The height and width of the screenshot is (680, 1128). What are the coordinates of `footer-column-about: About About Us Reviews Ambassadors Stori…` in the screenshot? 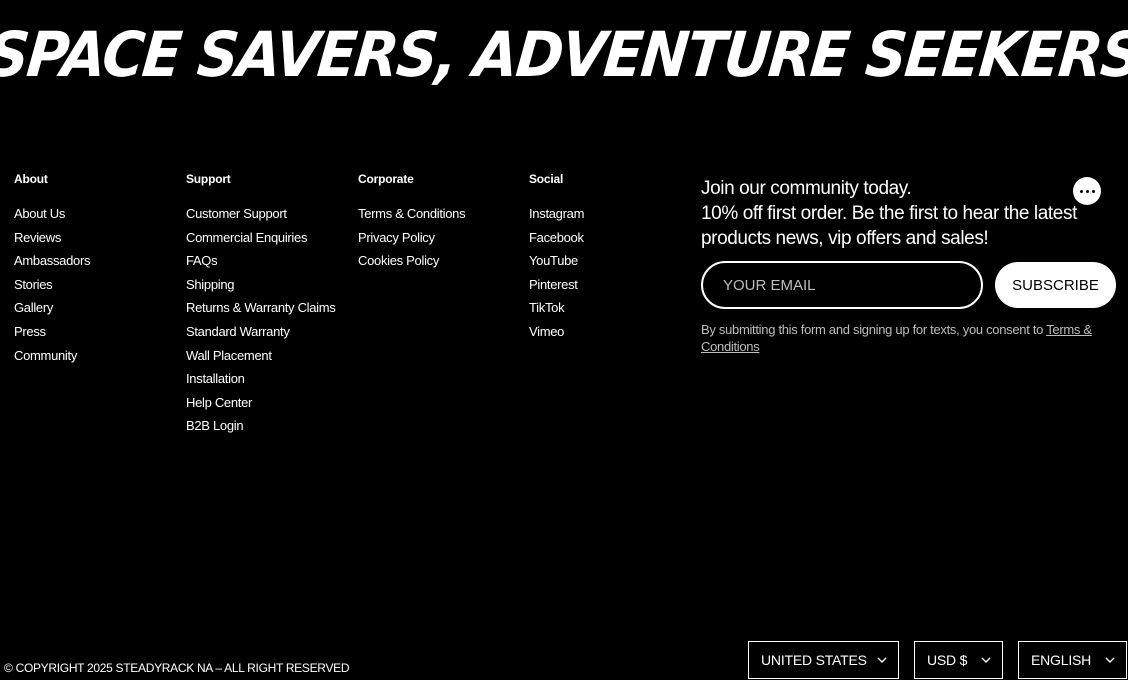 It's located at (99, 269).